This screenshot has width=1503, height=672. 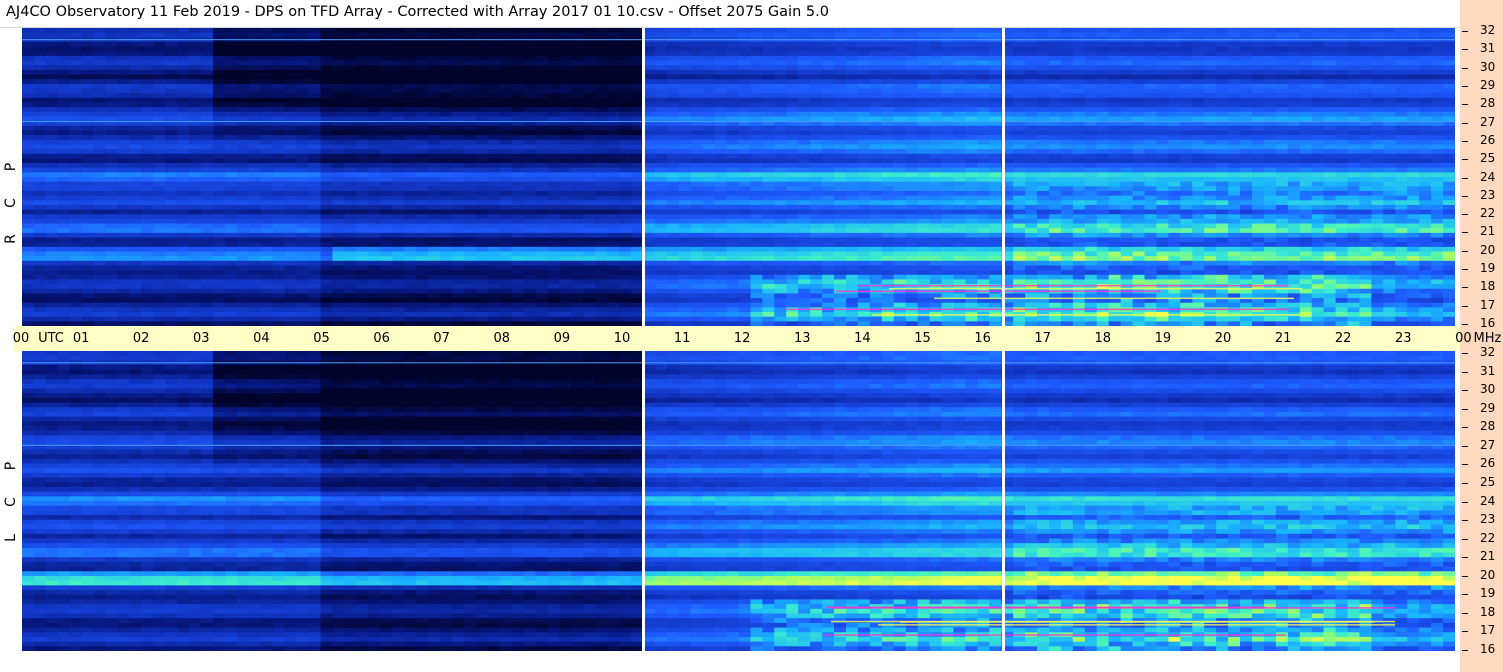 I want to click on lcp-letter-l: L, so click(x=11, y=538).